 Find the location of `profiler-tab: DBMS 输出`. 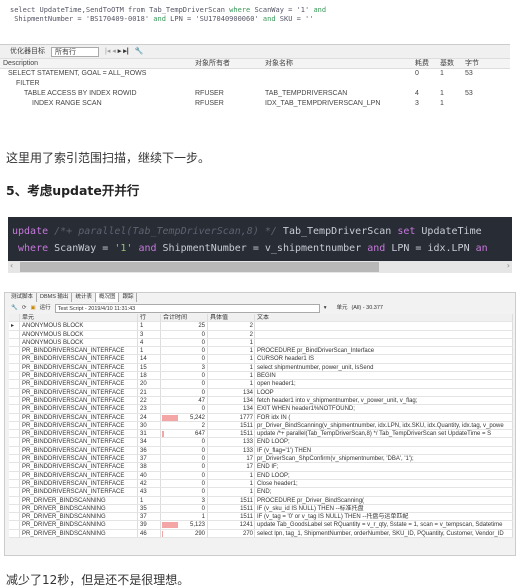

profiler-tab: DBMS 输出 is located at coordinates (55, 297).